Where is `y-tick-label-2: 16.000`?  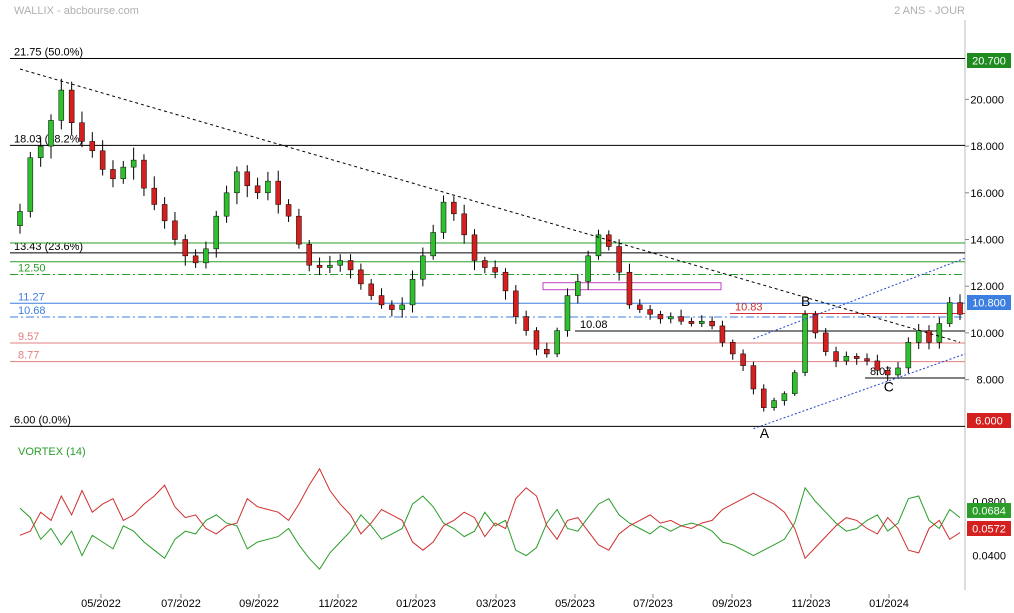 y-tick-label-2: 16.000 is located at coordinates (987, 194).